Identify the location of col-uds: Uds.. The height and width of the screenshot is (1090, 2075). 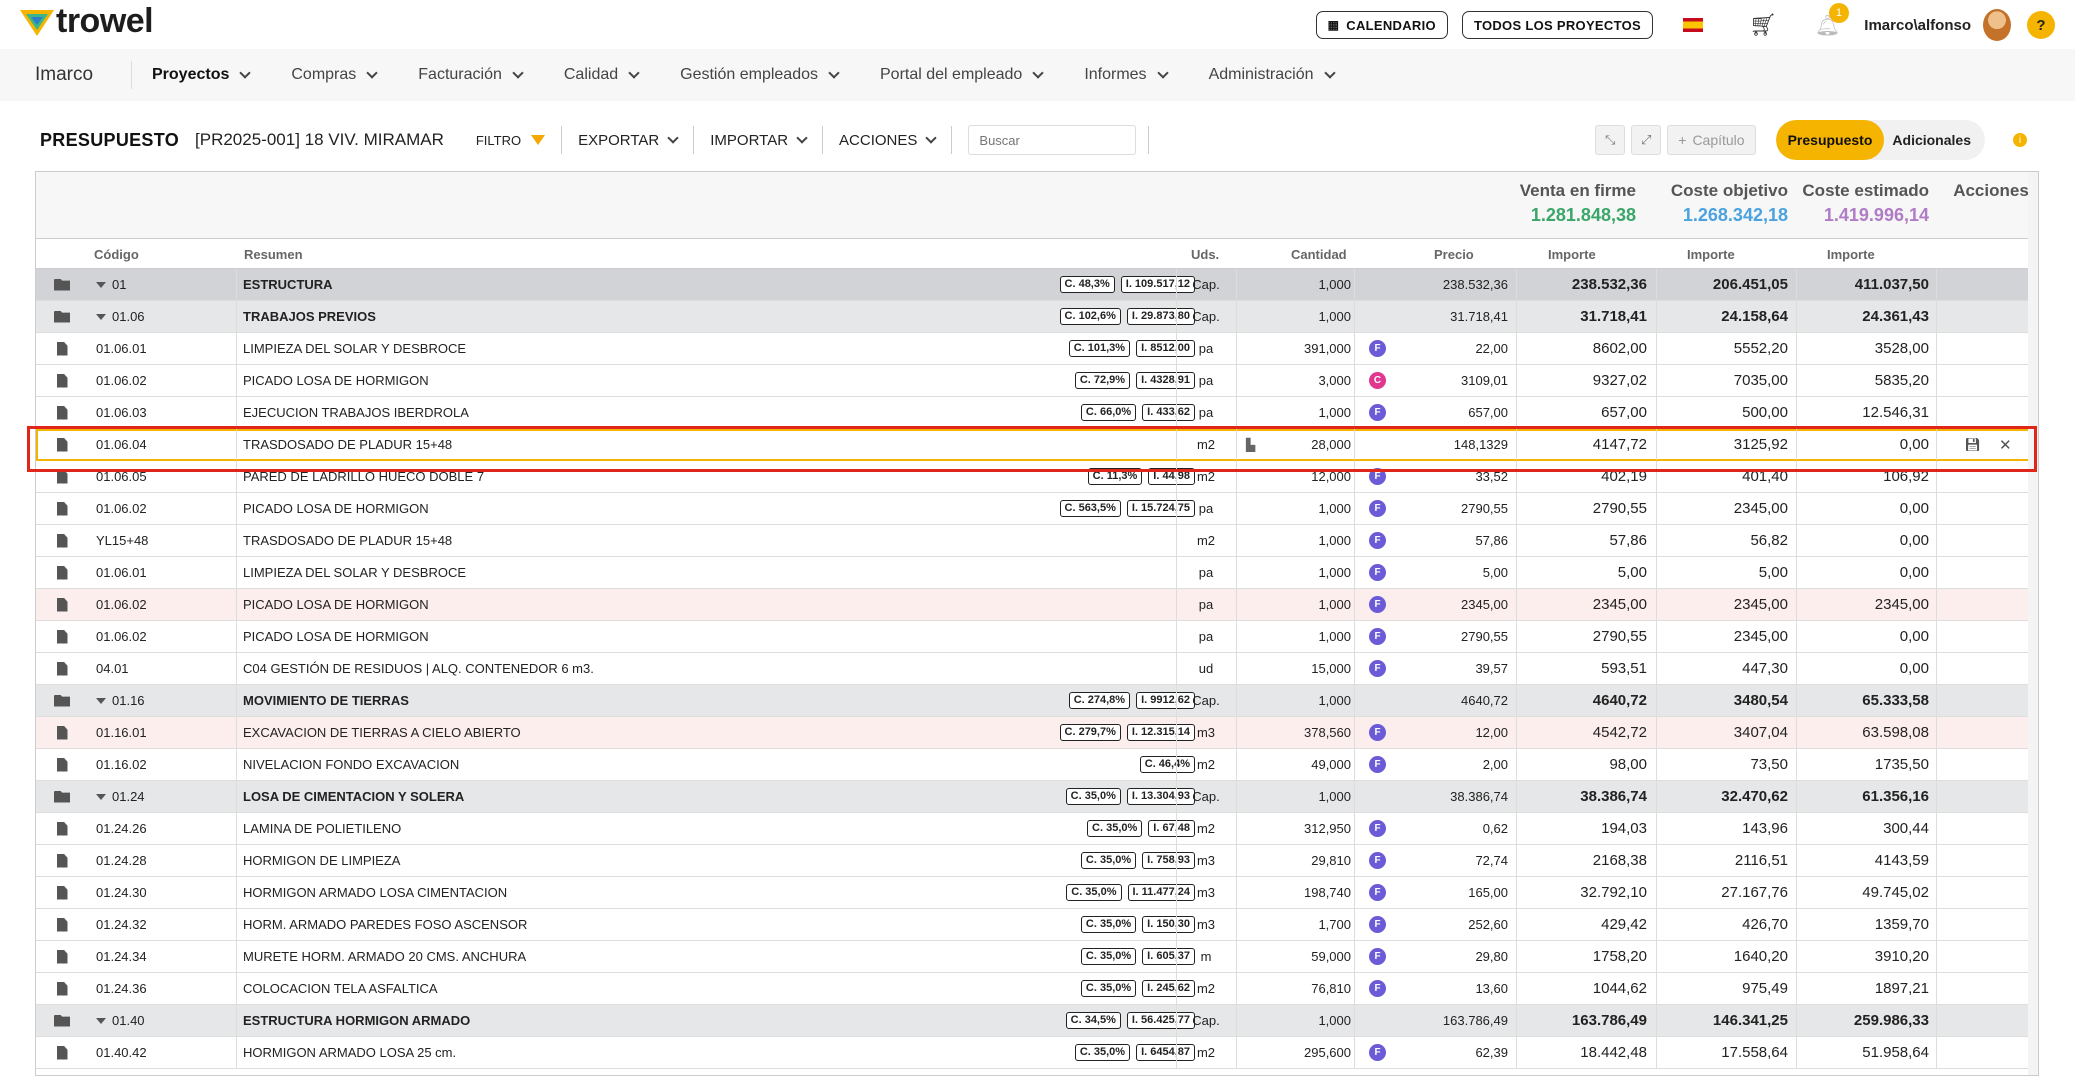
(1205, 254).